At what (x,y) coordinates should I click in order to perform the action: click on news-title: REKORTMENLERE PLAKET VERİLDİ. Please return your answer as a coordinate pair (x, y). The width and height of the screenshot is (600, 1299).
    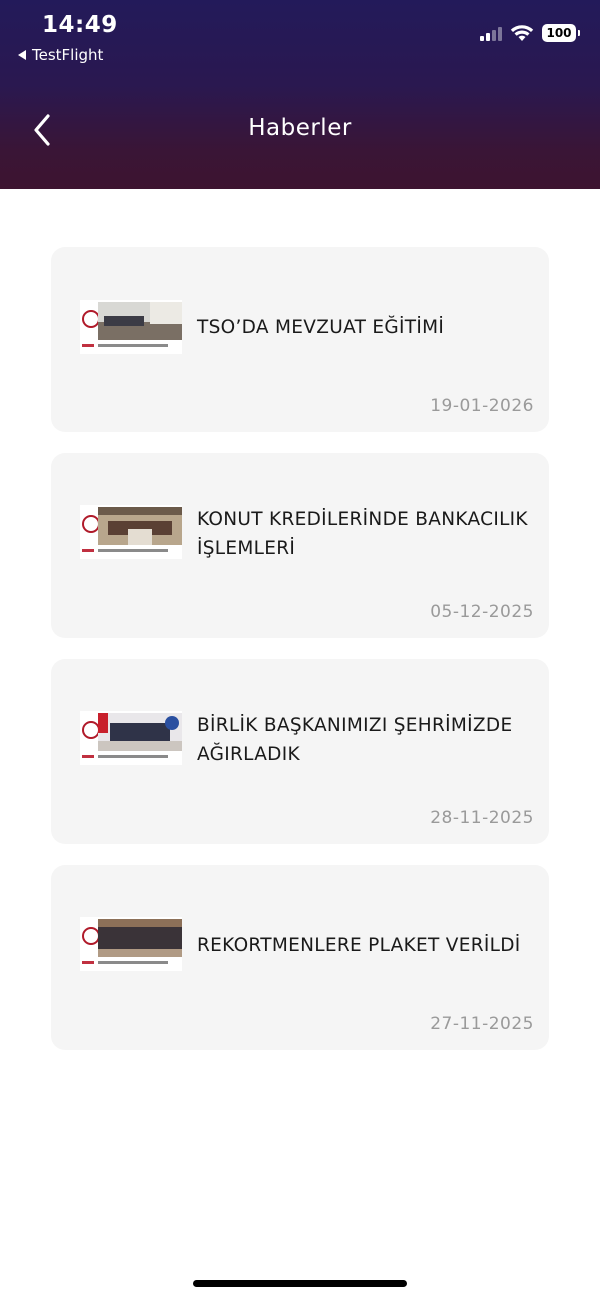
    Looking at the image, I should click on (359, 945).